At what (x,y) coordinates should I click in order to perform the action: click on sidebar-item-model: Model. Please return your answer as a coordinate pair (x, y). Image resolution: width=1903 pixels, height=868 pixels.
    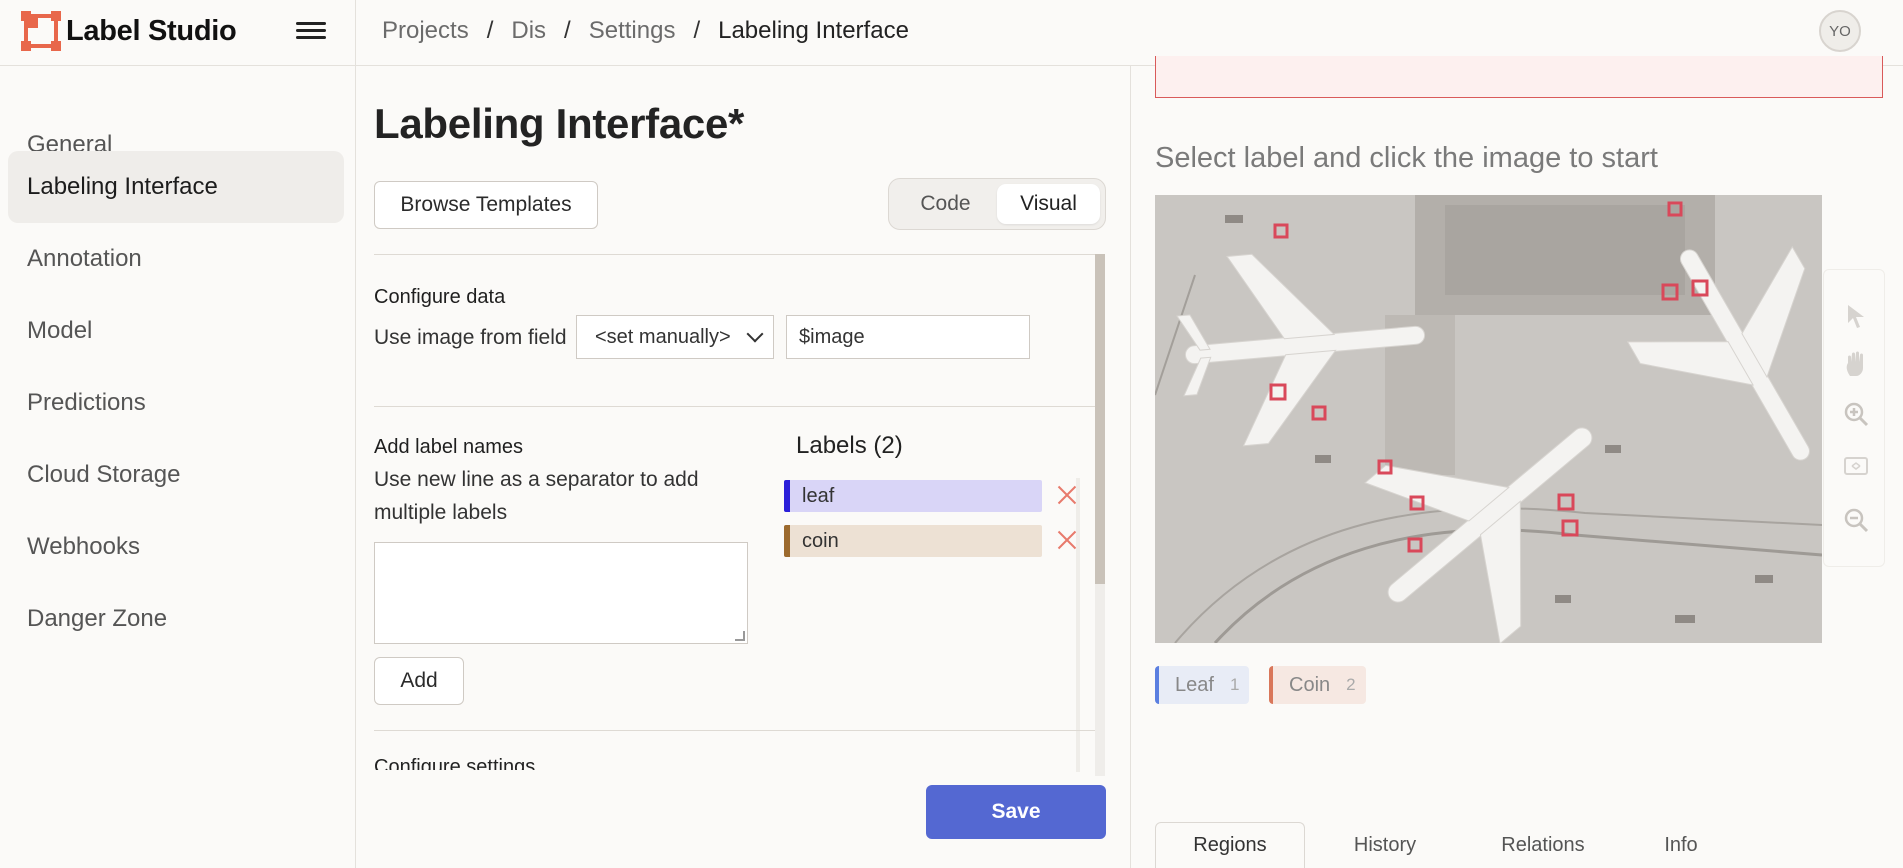
    Looking at the image, I should click on (176, 331).